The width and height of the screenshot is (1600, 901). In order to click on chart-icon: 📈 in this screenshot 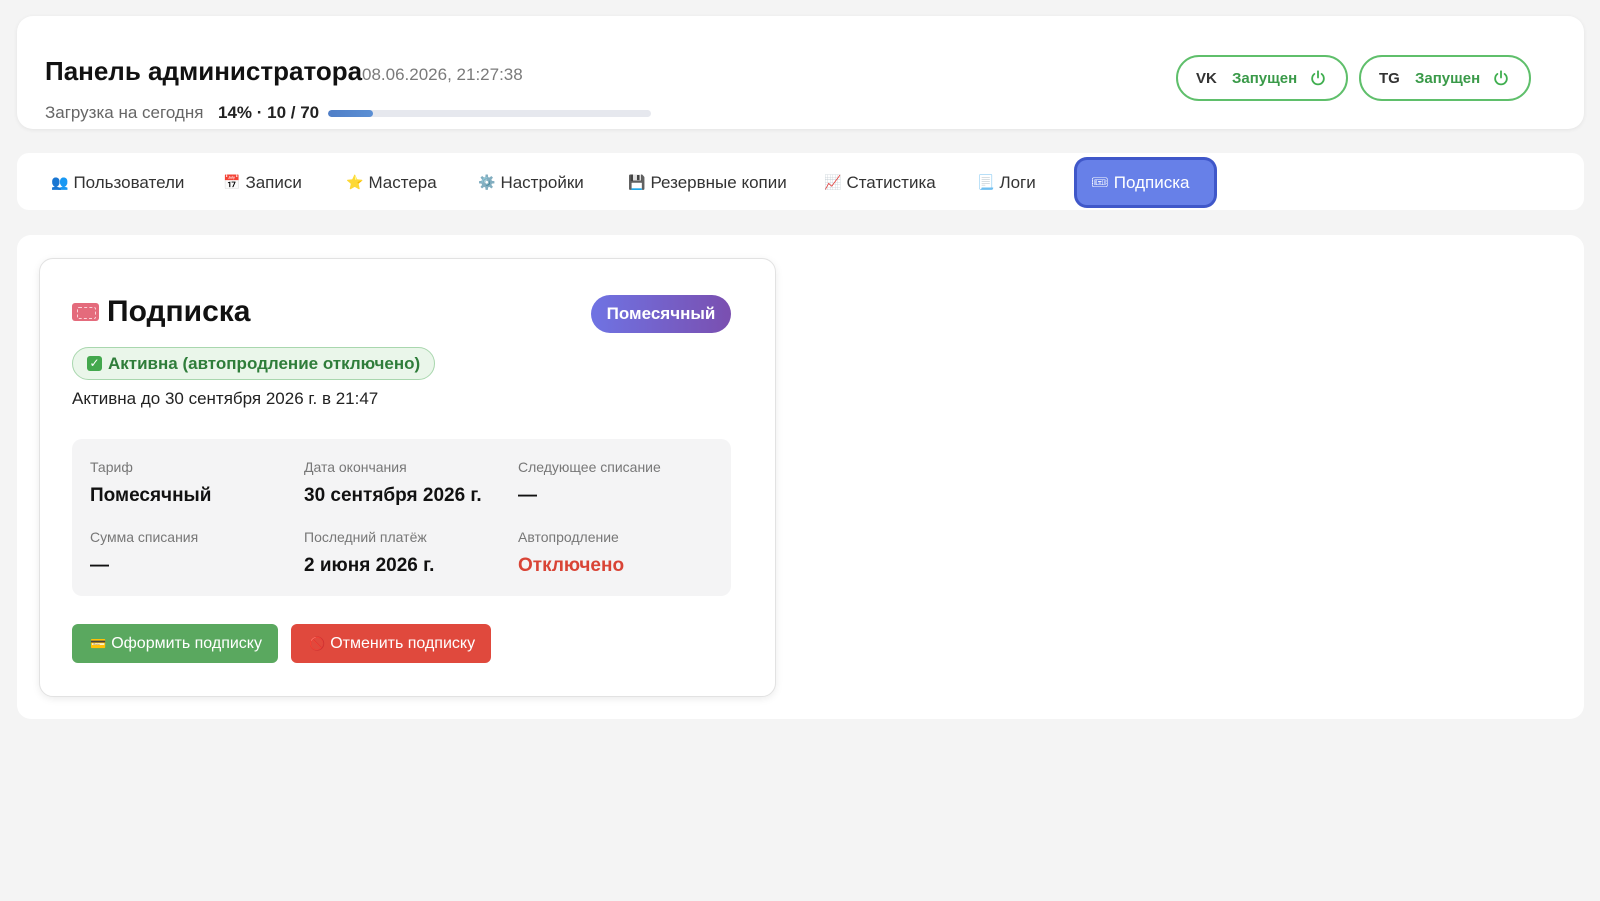, I will do `click(833, 182)`.